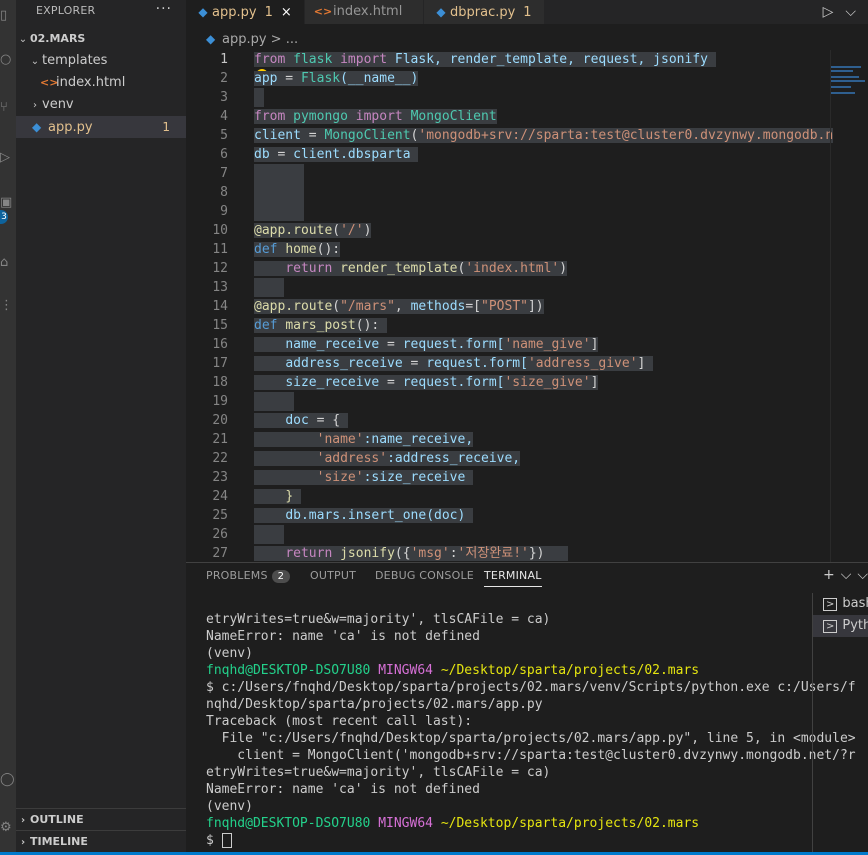 The height and width of the screenshot is (855, 868). What do you see at coordinates (297, 249) in the screenshot?
I see `code-line-11: def home():` at bounding box center [297, 249].